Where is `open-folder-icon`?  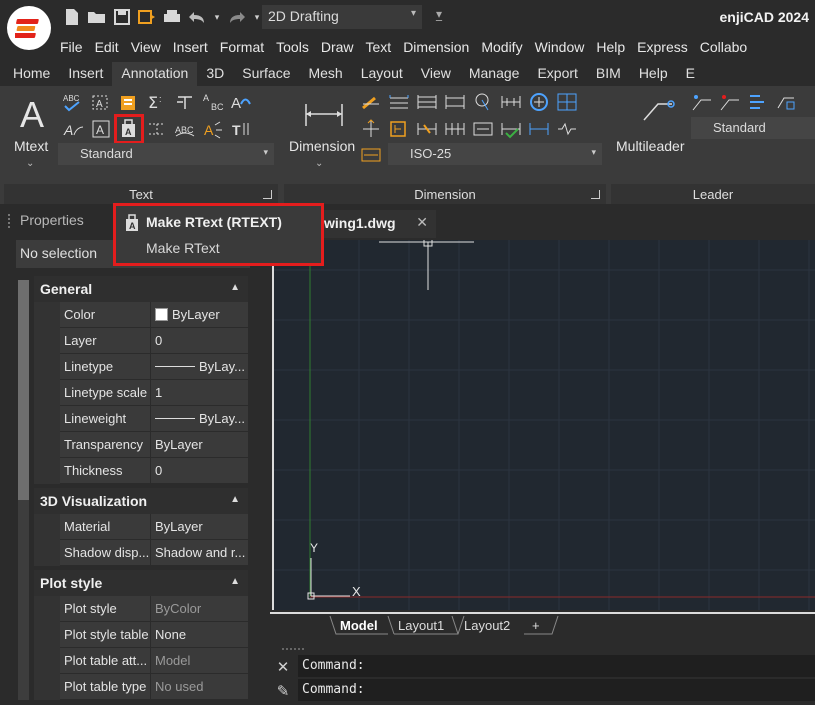
open-folder-icon is located at coordinates (97, 17).